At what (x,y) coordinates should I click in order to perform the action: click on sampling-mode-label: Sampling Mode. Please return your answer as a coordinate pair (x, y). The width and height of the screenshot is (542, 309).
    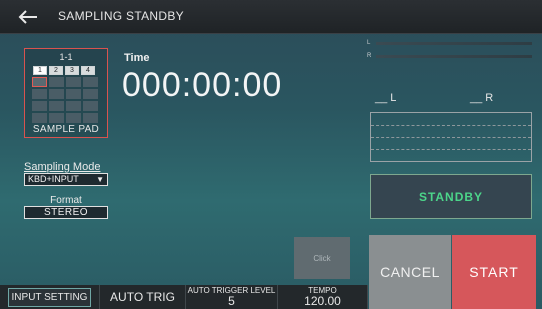
    Looking at the image, I should click on (62, 167).